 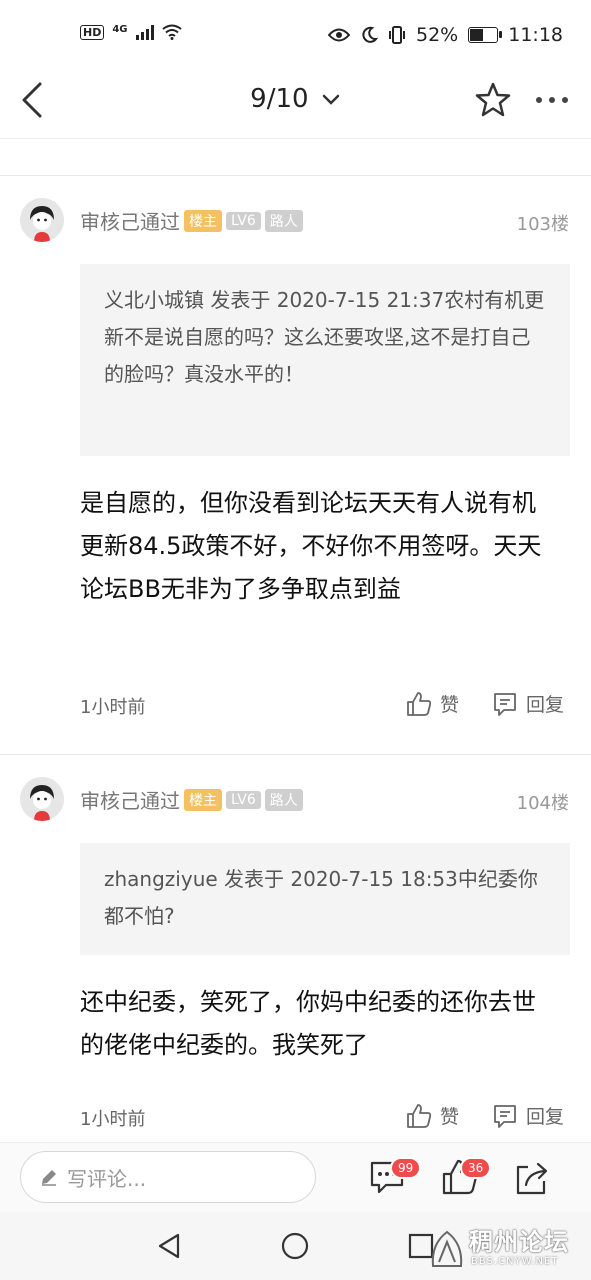 I want to click on comment-bar: 写评论... 99 36, so click(x=295, y=1177).